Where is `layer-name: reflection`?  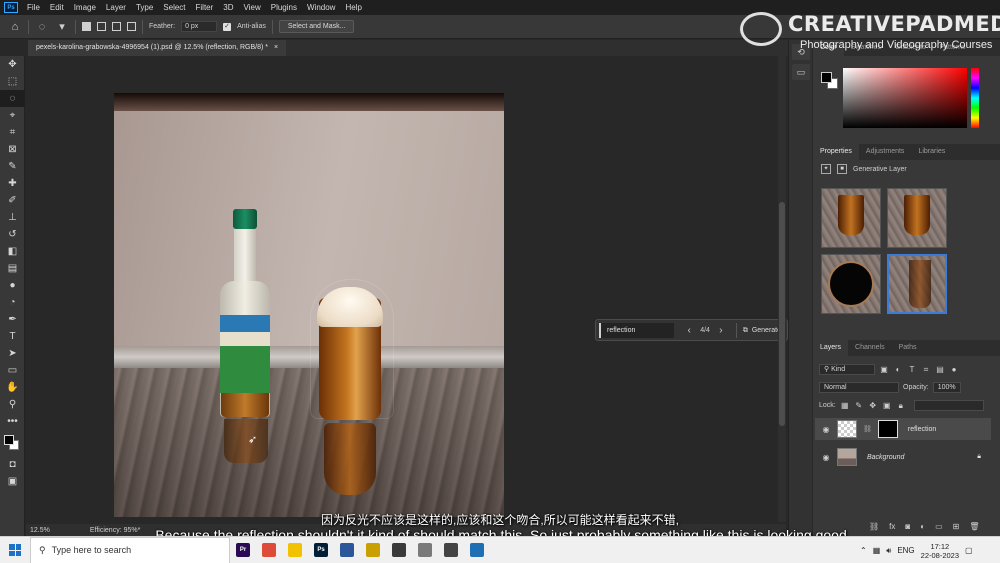 layer-name: reflection is located at coordinates (922, 429).